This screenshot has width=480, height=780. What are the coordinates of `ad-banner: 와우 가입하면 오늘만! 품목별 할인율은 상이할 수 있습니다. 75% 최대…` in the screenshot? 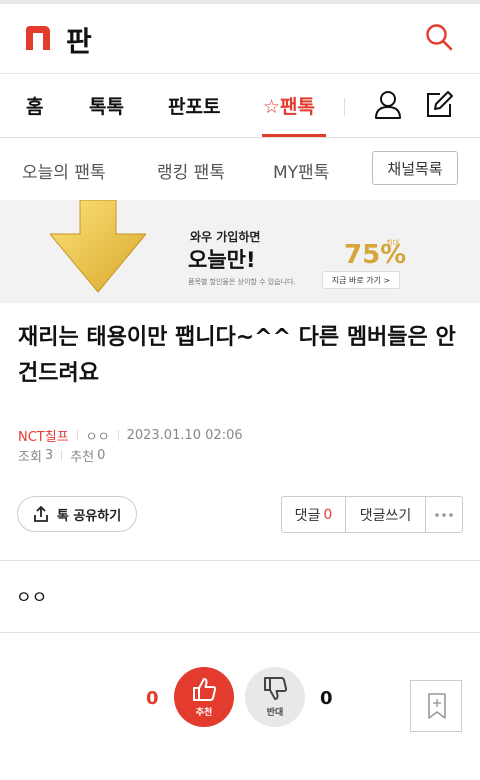 It's located at (240, 251).